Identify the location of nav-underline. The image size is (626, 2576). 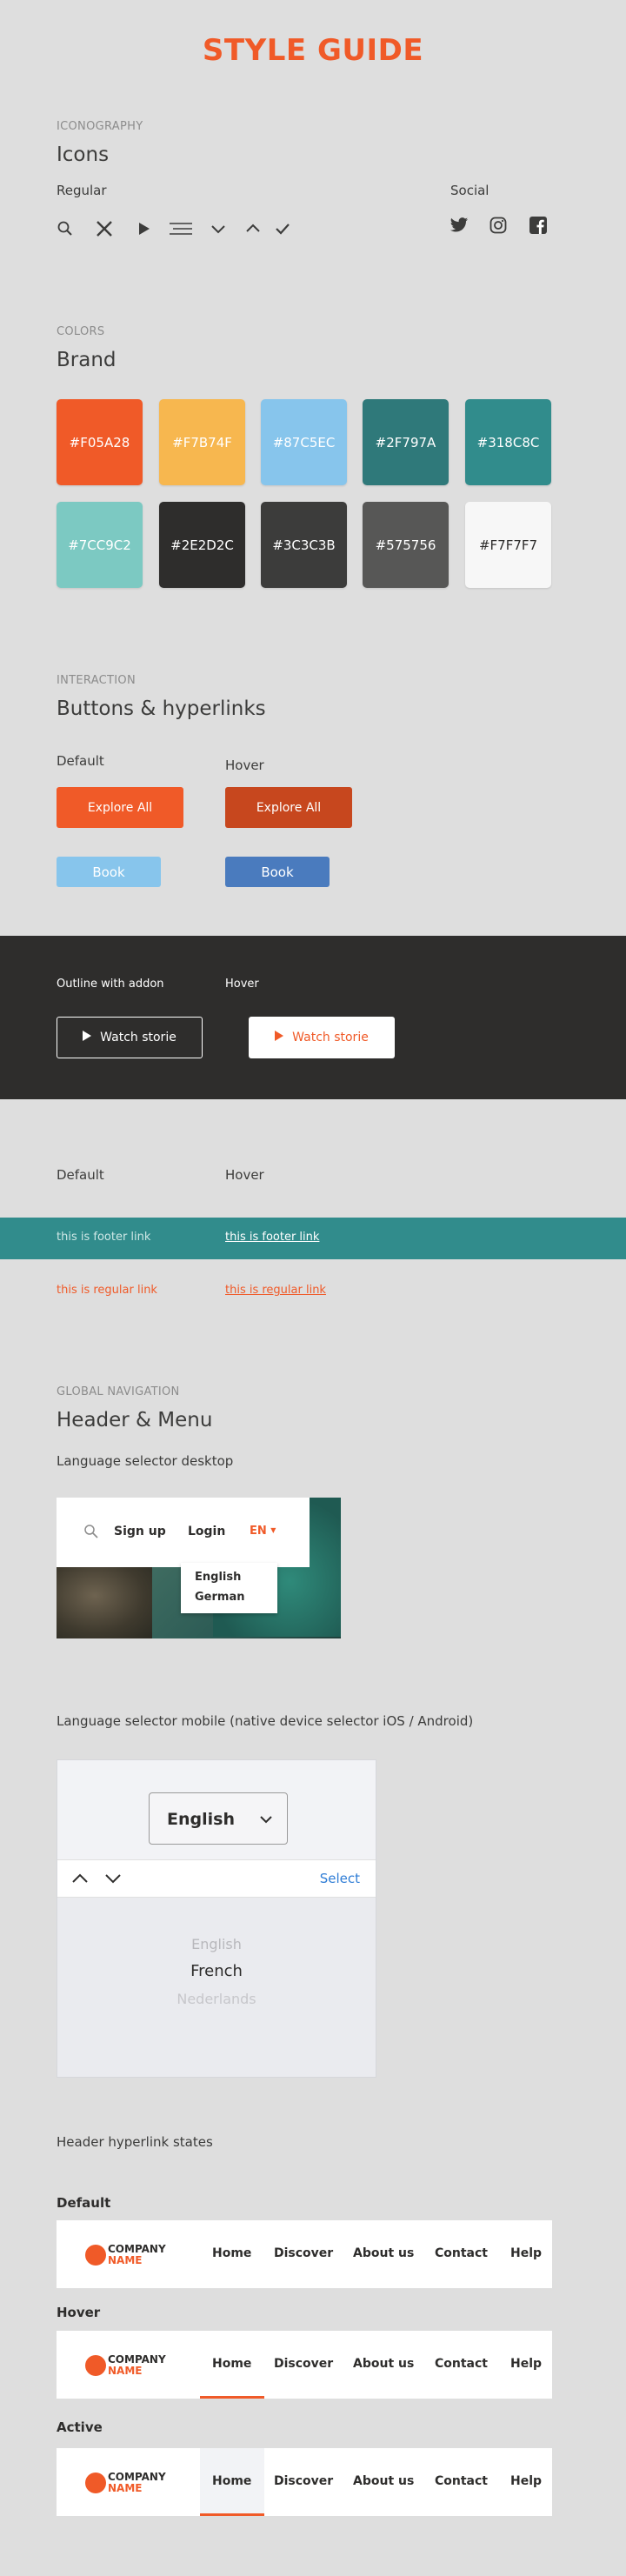
(232, 2514).